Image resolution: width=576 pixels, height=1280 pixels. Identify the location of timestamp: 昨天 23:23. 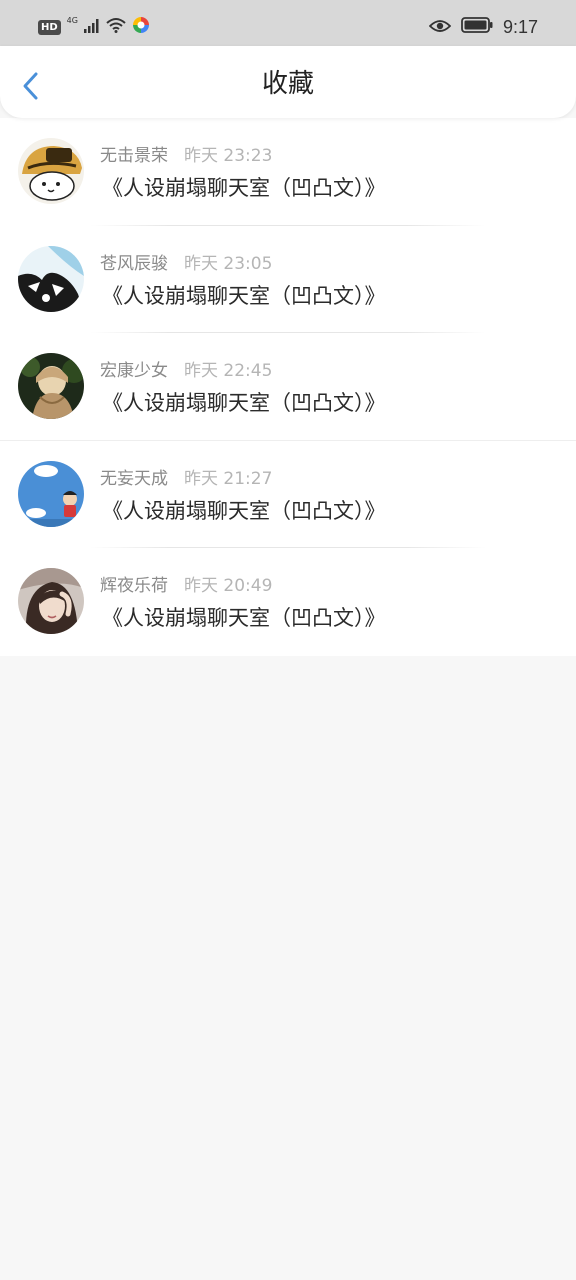
(228, 156).